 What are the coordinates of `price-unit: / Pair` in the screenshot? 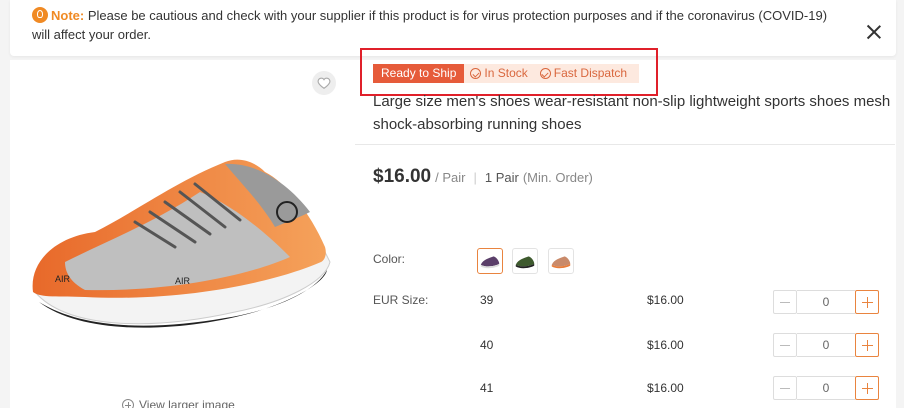 It's located at (450, 177).